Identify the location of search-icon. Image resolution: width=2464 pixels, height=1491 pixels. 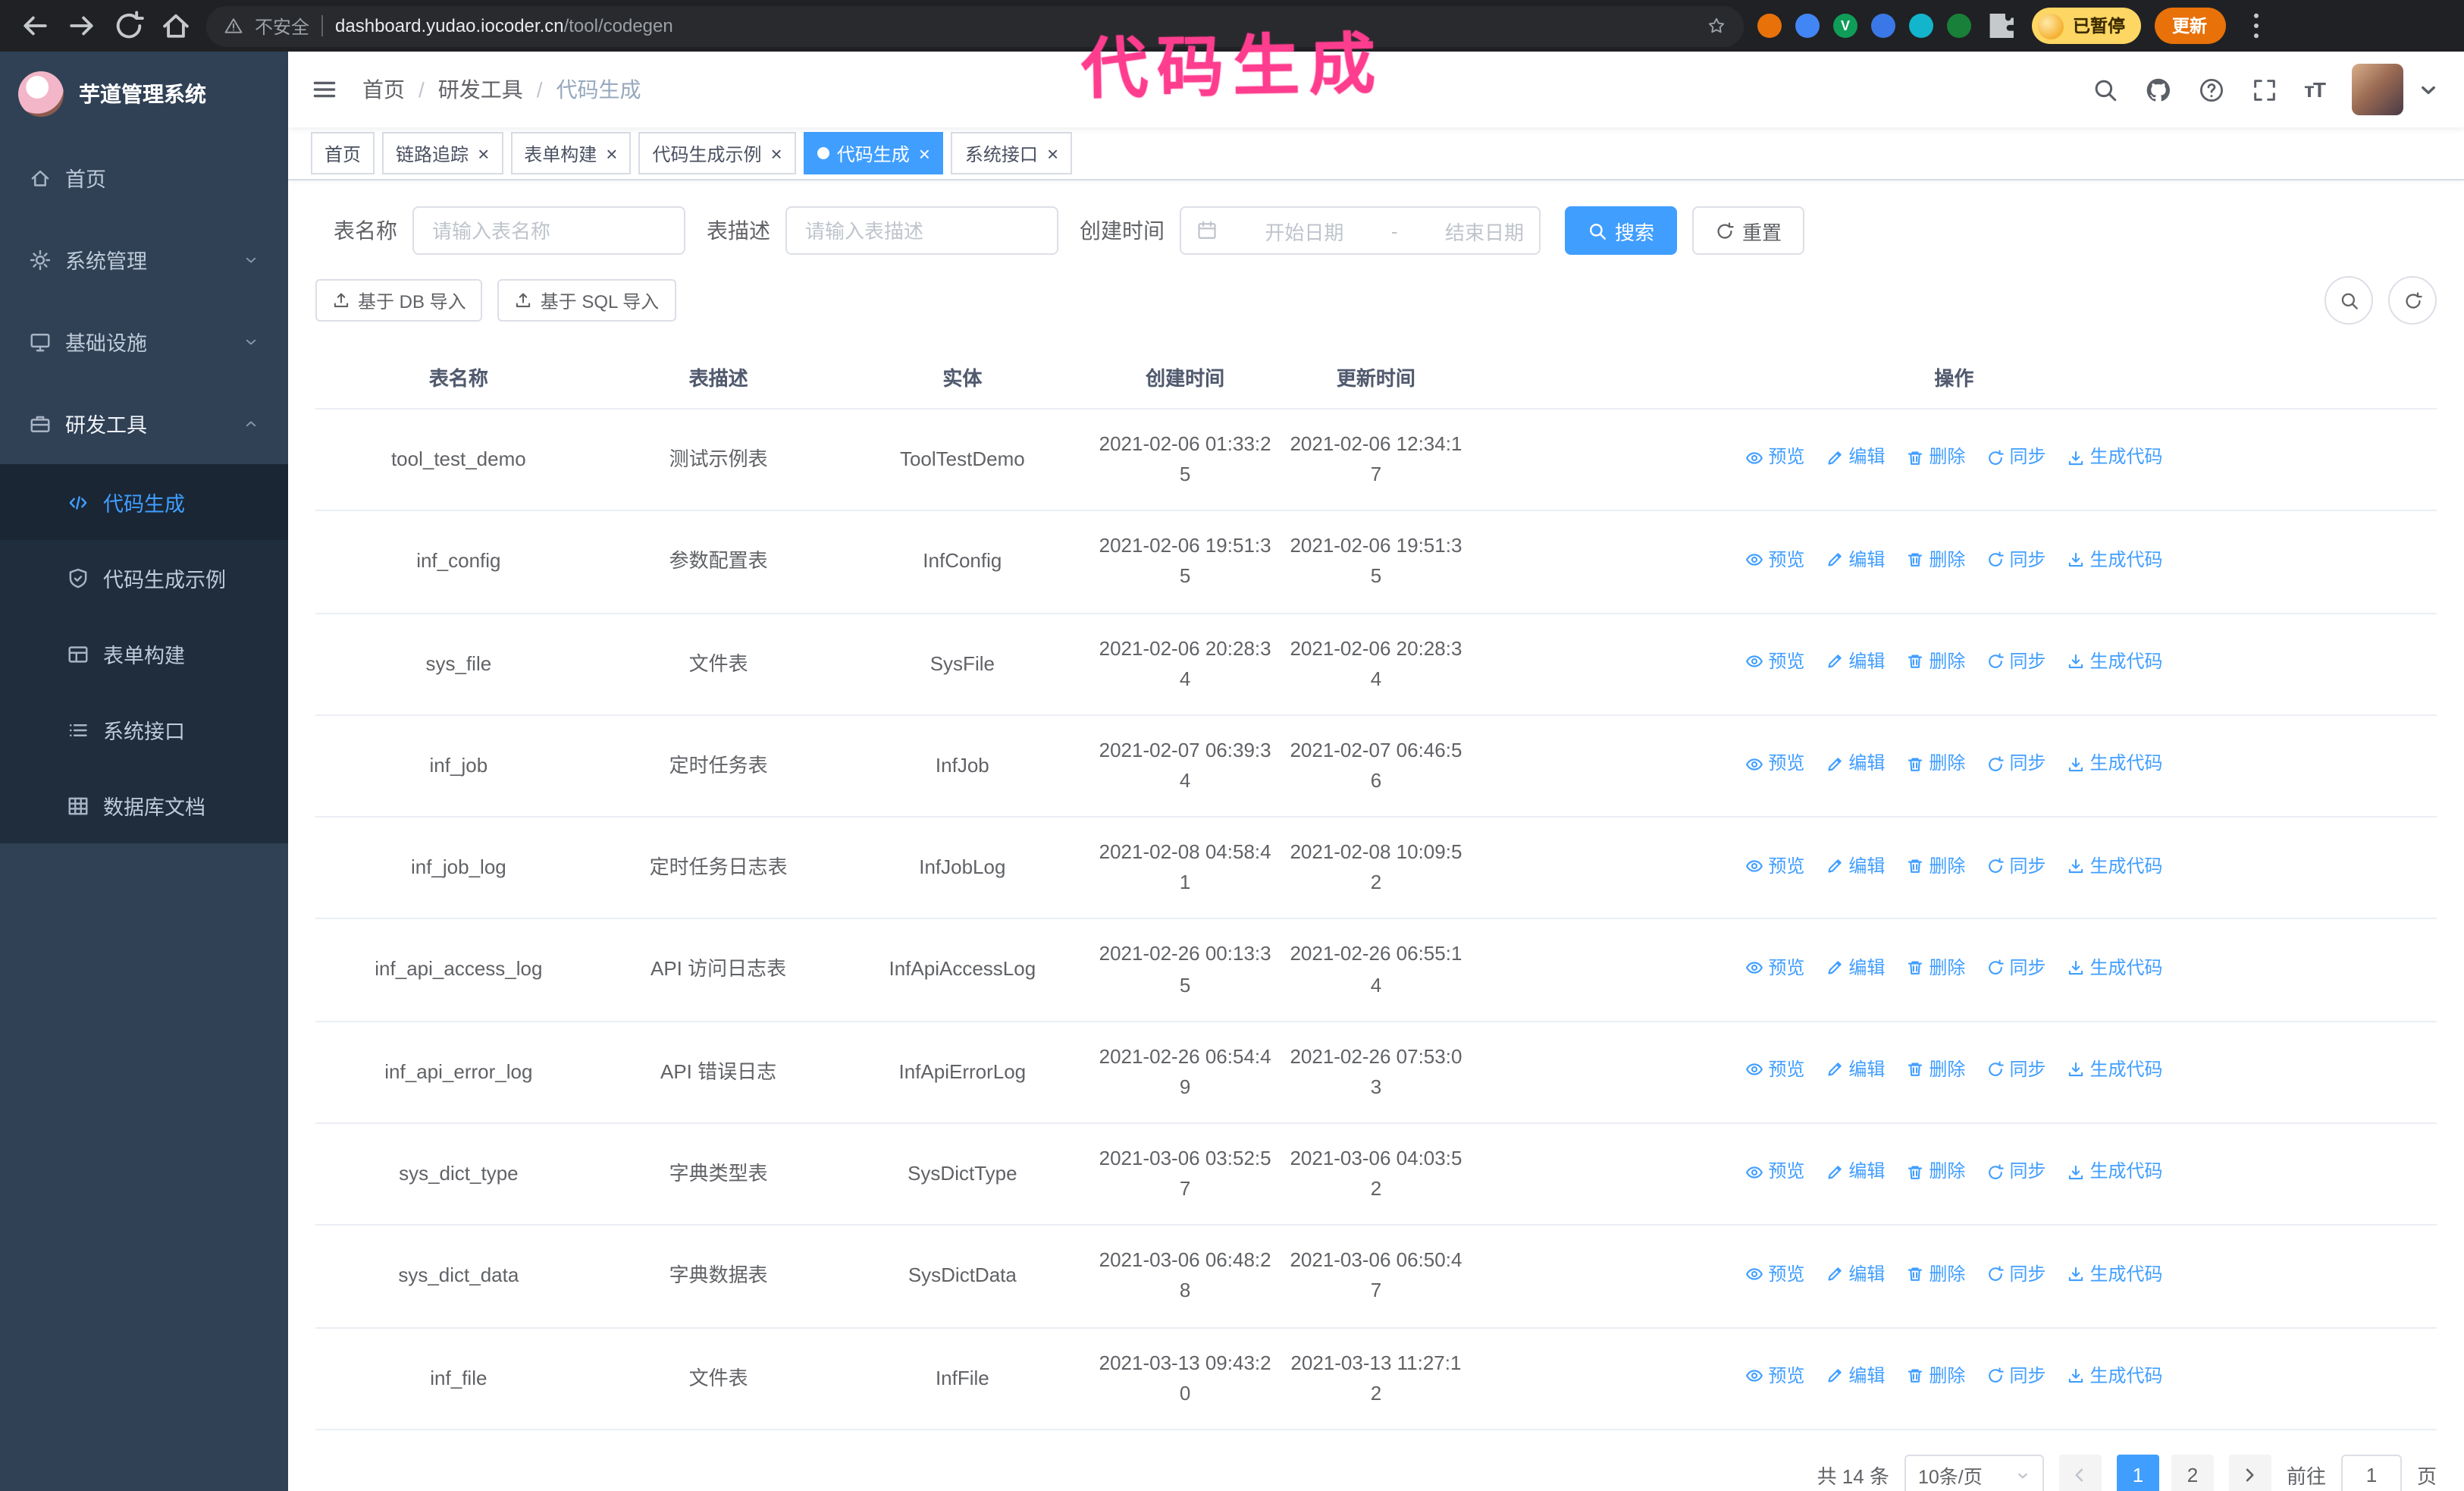
(2105, 89).